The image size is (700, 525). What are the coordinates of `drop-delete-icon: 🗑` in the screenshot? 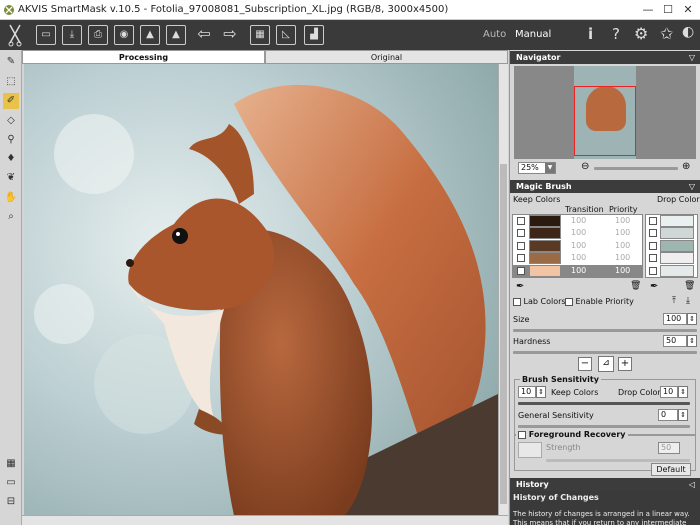 It's located at (689, 286).